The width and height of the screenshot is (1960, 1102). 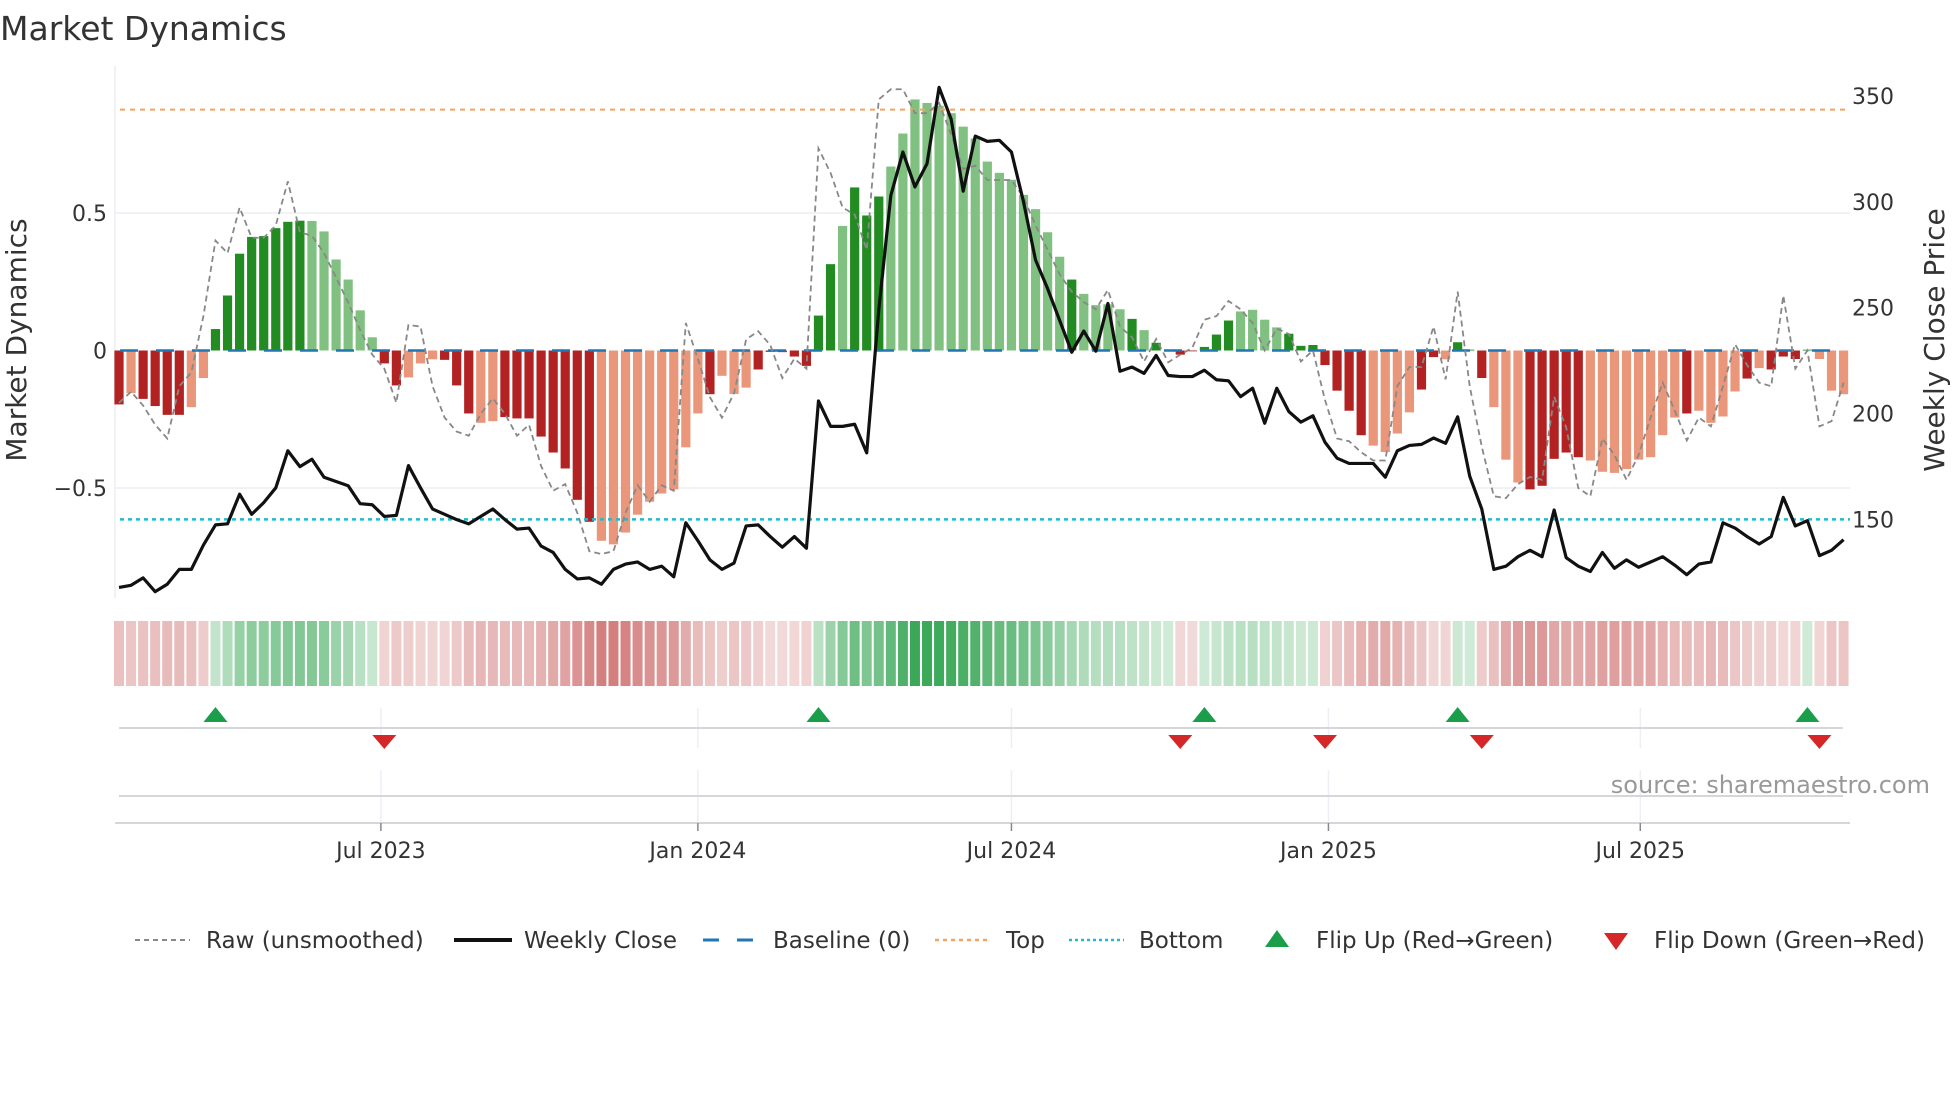 What do you see at coordinates (1011, 851) in the screenshot?
I see `x-tick-label: Jul 2024` at bounding box center [1011, 851].